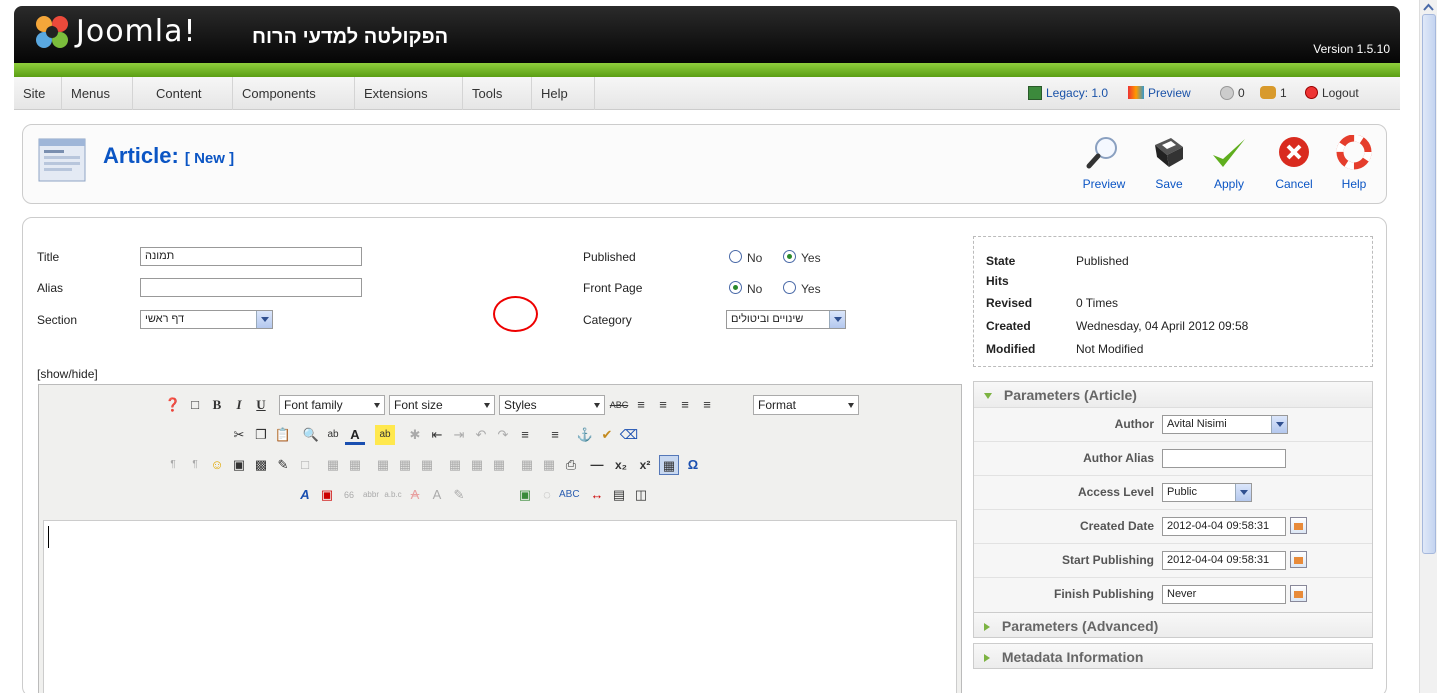 The height and width of the screenshot is (693, 1437). I want to click on table-col-icon: ▦, so click(427, 465).